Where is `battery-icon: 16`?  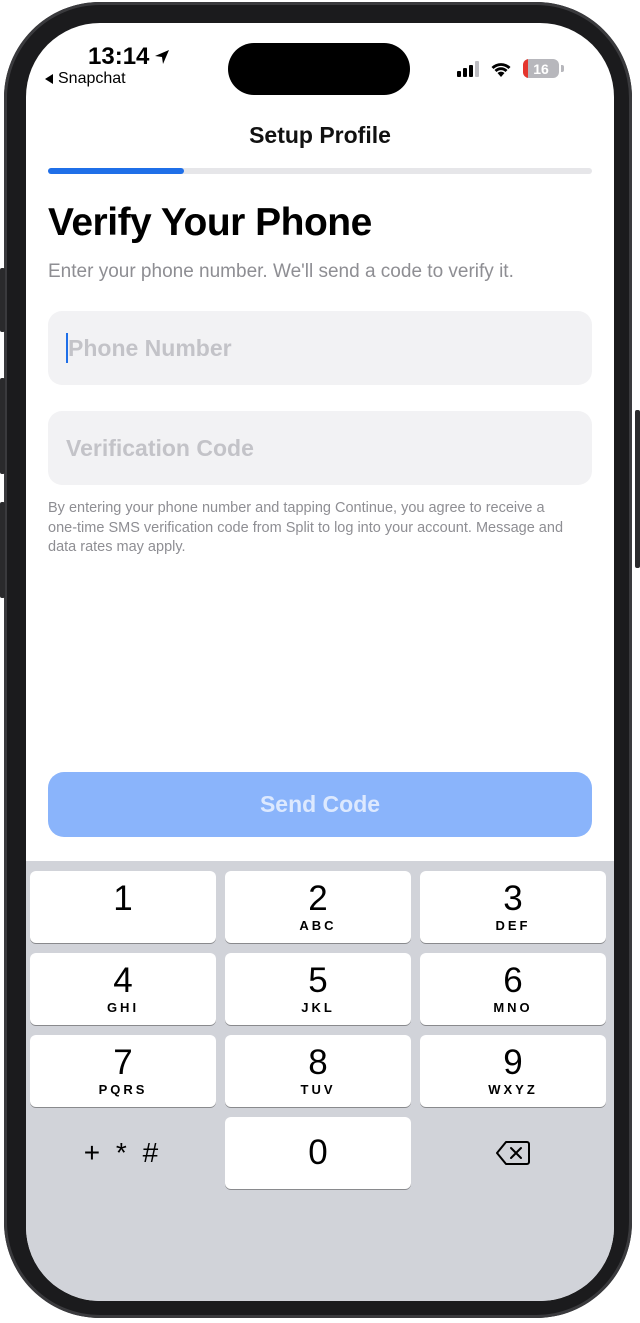 battery-icon: 16 is located at coordinates (541, 68).